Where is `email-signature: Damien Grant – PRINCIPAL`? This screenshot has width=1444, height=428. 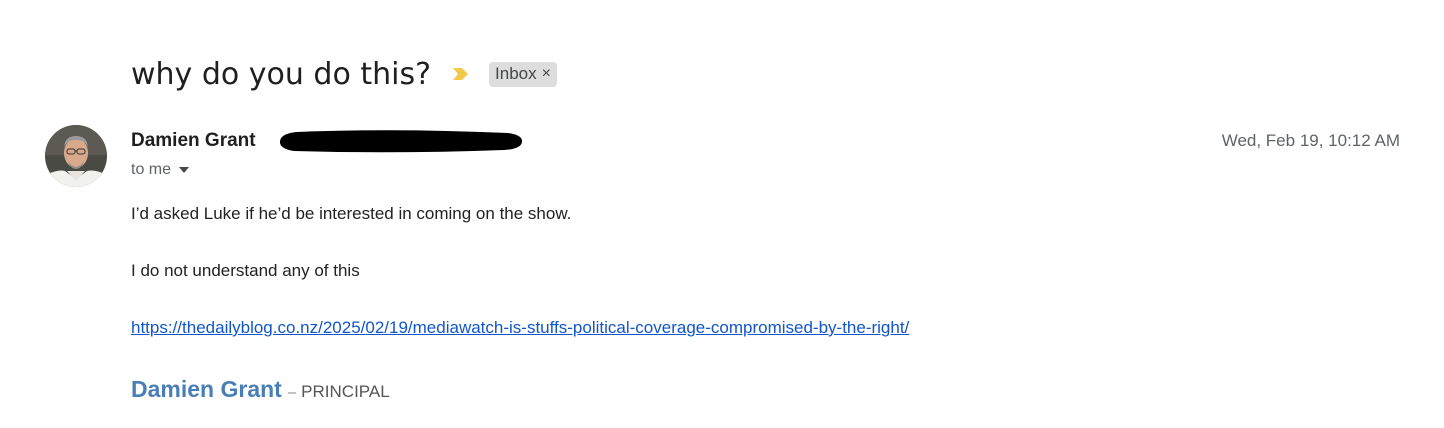
email-signature: Damien Grant – PRINCIPAL is located at coordinates (260, 389).